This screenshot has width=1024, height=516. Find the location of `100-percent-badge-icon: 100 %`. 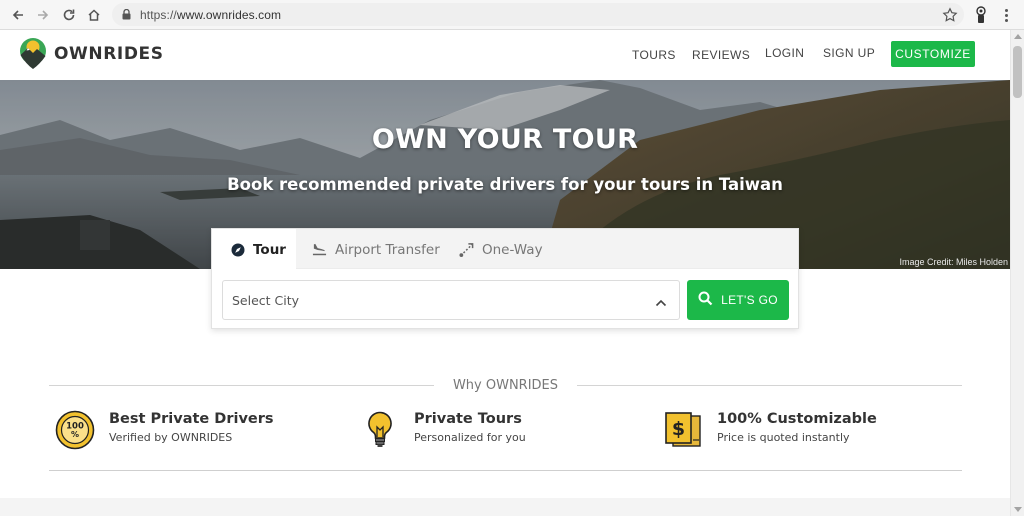

100-percent-badge-icon: 100 % is located at coordinates (75, 430).